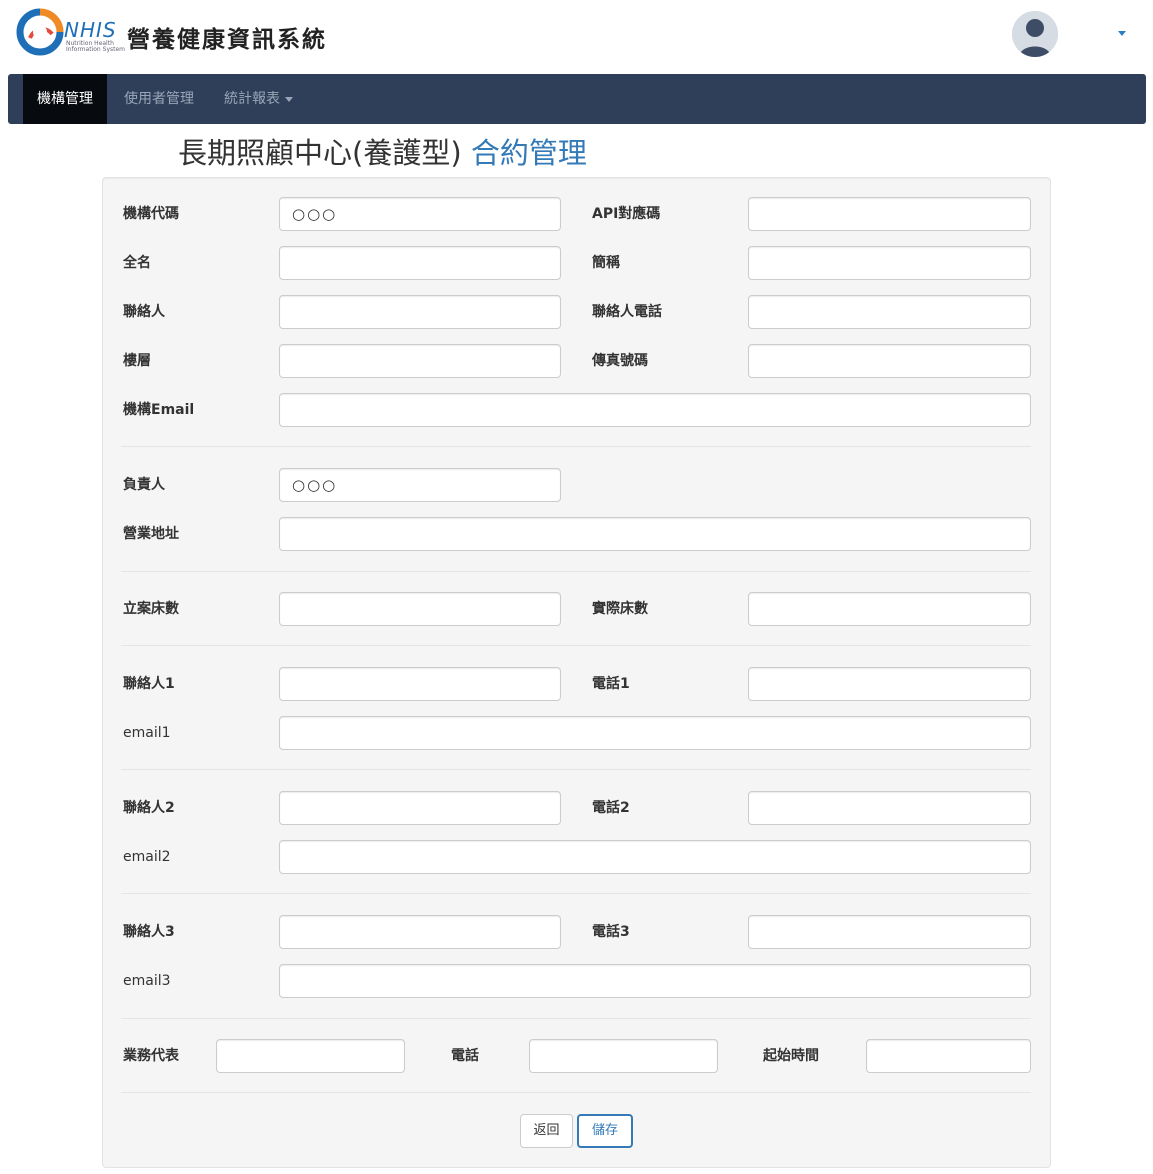 The width and height of the screenshot is (1153, 1174). I want to click on fax-input, so click(889, 361).